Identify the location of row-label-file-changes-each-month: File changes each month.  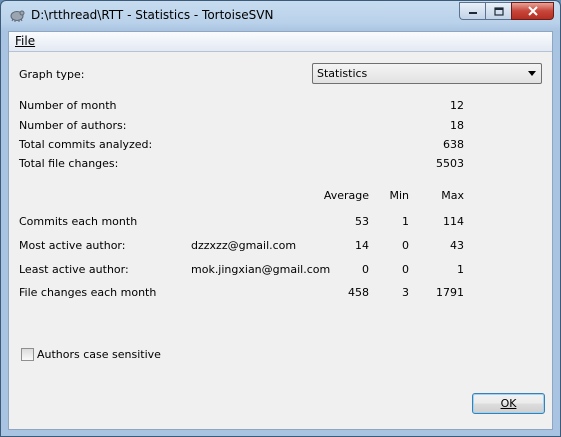
(88, 292).